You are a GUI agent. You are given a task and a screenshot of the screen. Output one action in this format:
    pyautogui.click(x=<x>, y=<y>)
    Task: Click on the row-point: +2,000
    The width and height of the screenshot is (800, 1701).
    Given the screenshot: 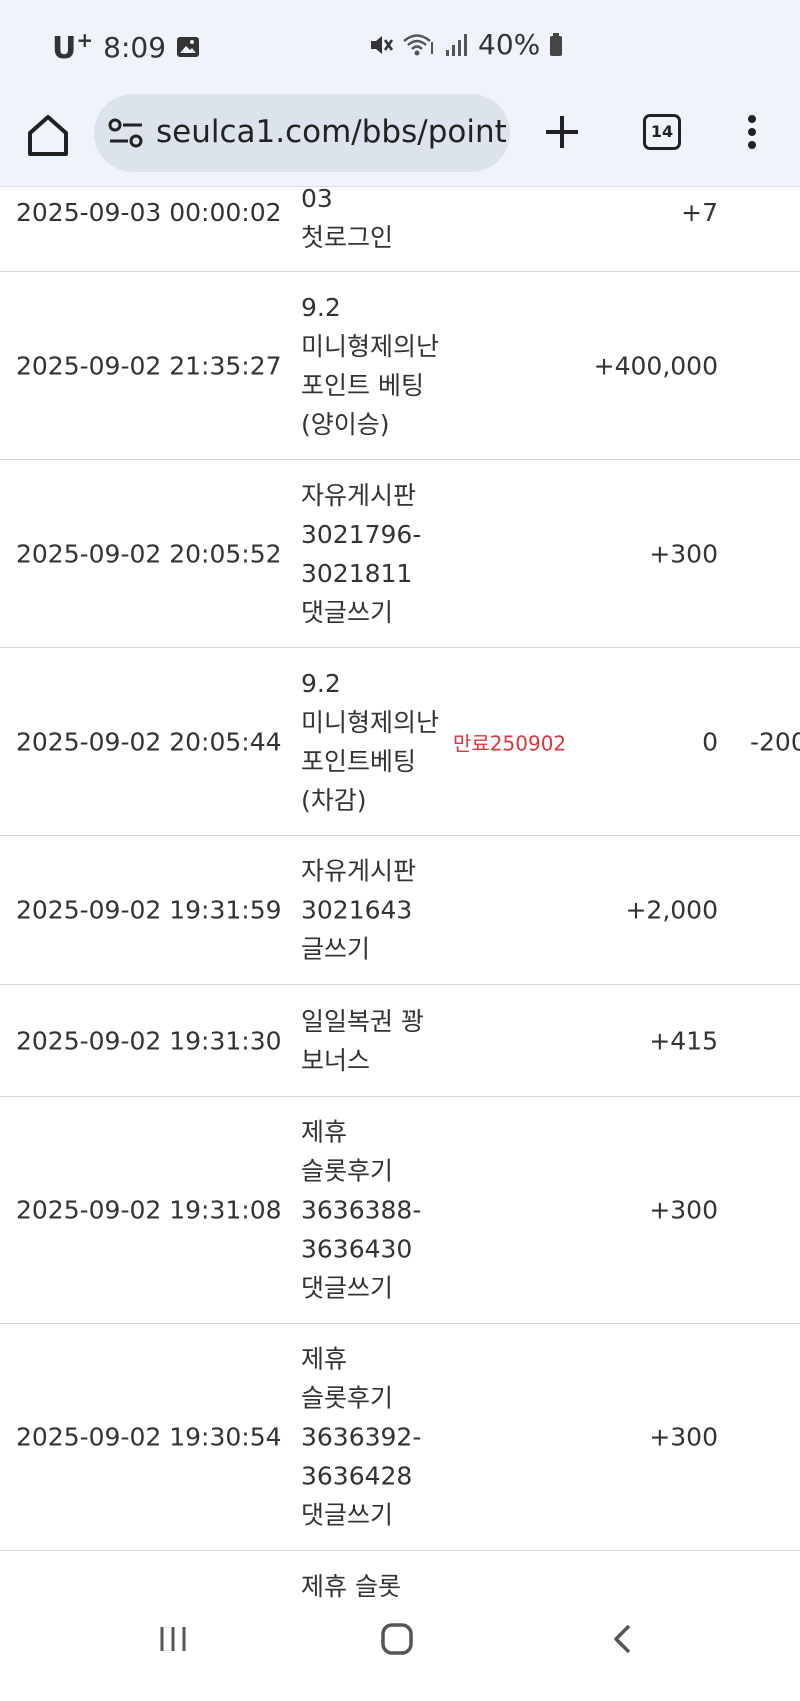 What is the action you would take?
    pyautogui.click(x=671, y=910)
    